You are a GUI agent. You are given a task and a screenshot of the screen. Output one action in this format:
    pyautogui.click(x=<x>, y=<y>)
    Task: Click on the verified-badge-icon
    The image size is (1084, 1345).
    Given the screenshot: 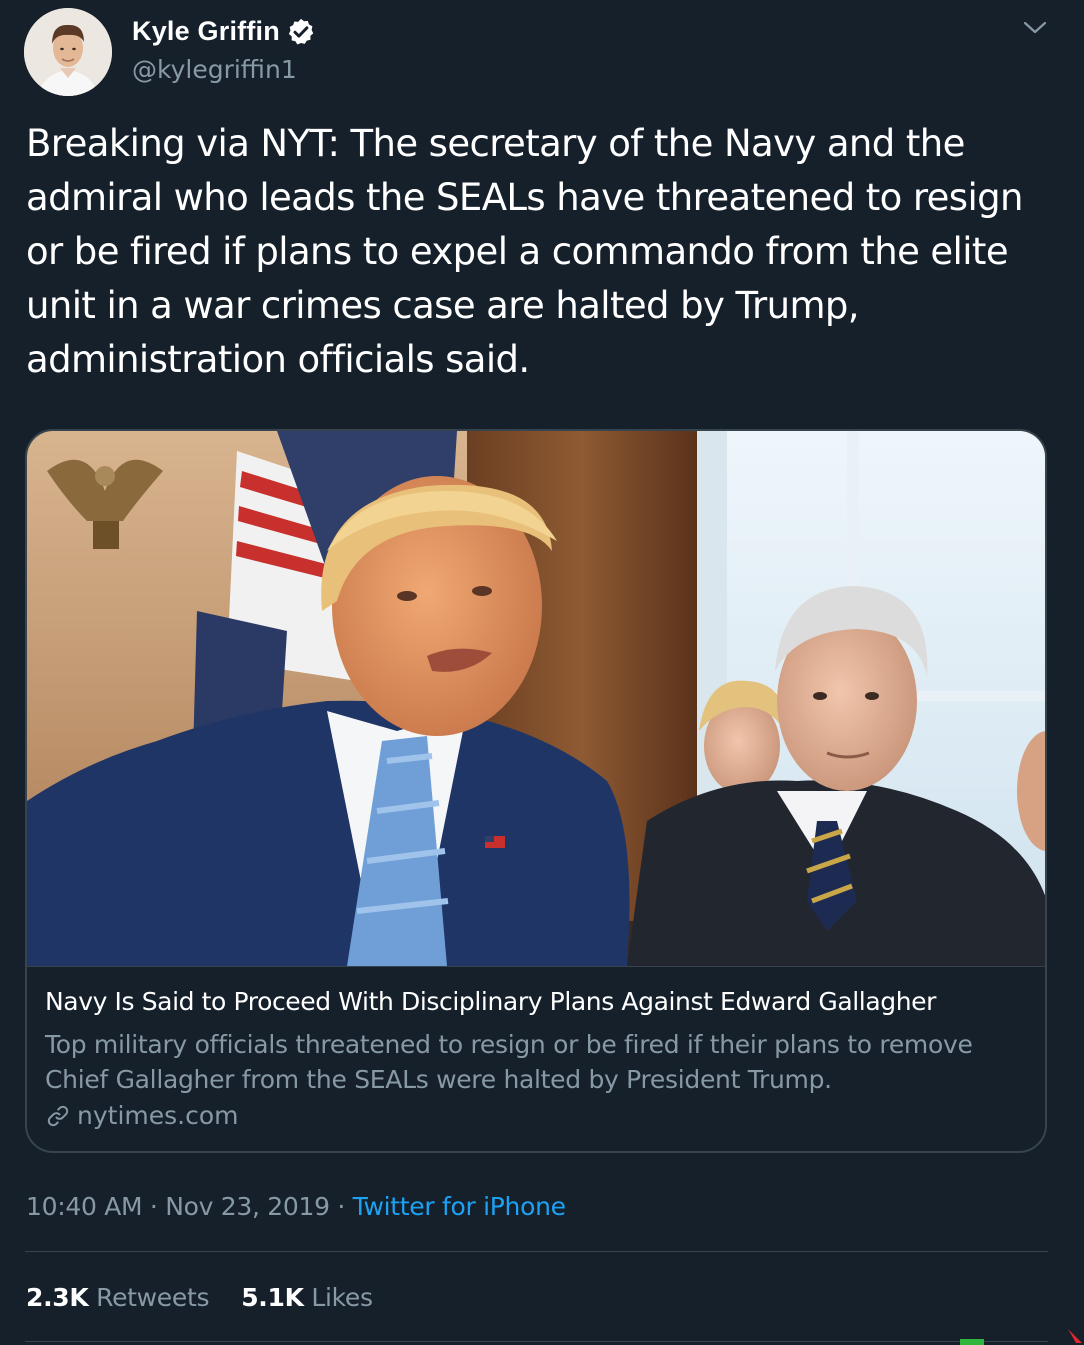 What is the action you would take?
    pyautogui.click(x=301, y=31)
    